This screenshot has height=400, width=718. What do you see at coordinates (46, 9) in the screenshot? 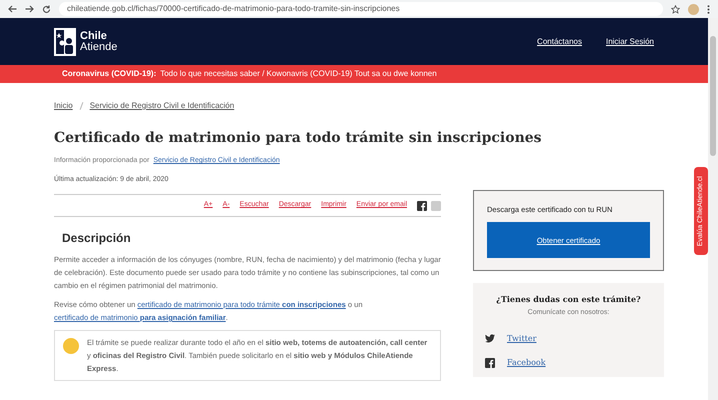
I see `reload-icon` at bounding box center [46, 9].